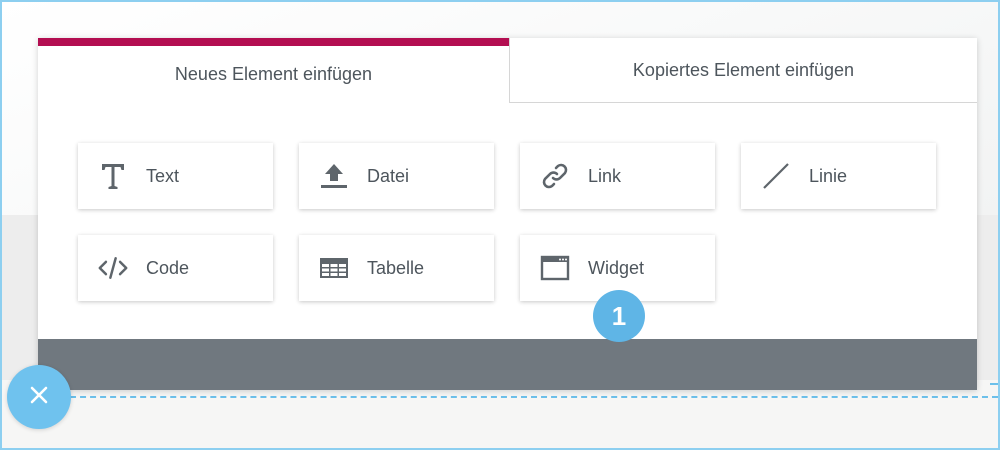 This screenshot has width=1000, height=450. I want to click on element-file-button: Datei, so click(396, 176).